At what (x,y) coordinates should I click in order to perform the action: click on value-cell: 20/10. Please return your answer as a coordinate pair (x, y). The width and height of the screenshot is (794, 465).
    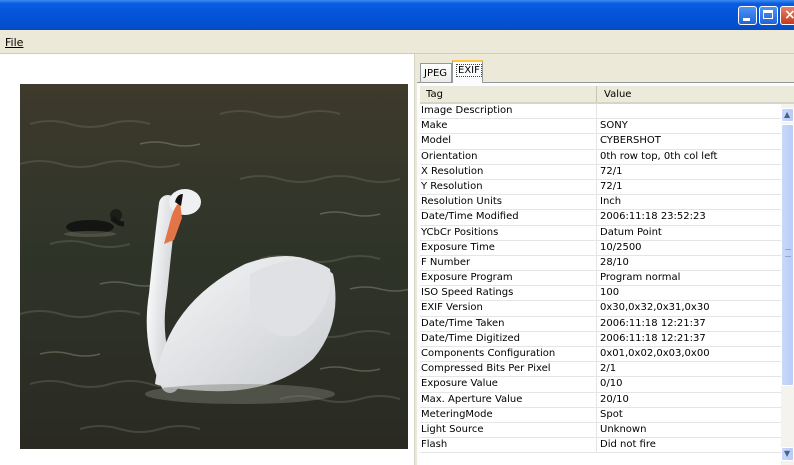
    Looking at the image, I should click on (614, 399).